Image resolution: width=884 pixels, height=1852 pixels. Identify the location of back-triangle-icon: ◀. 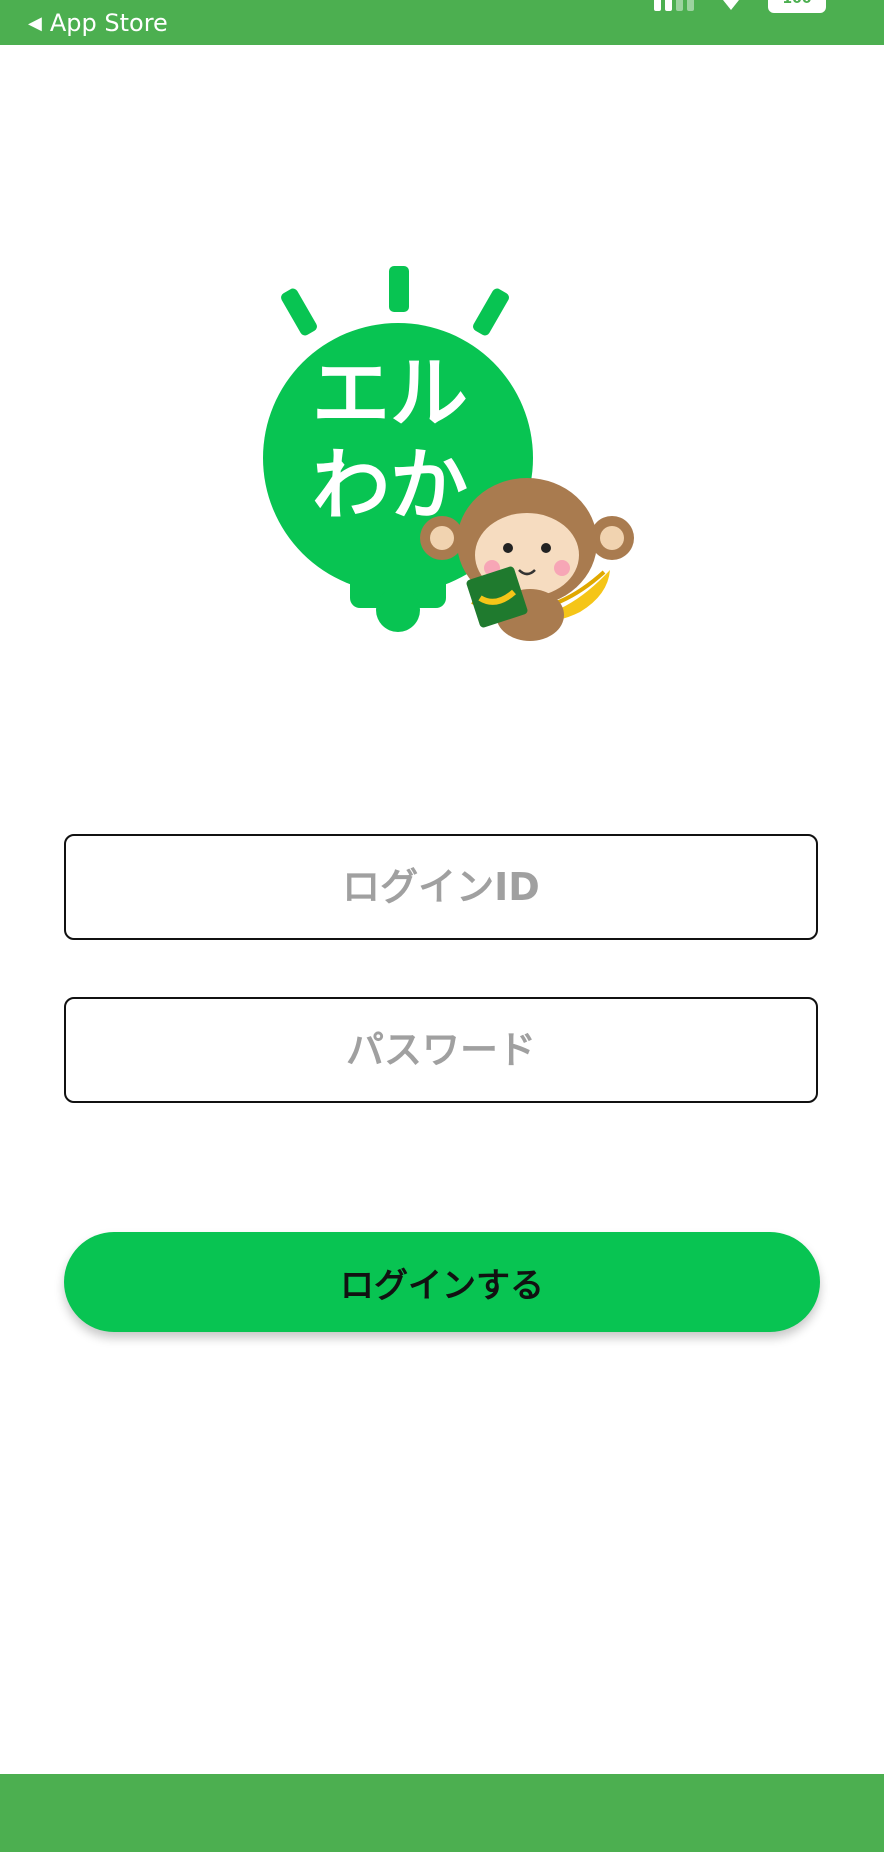
(35, 23).